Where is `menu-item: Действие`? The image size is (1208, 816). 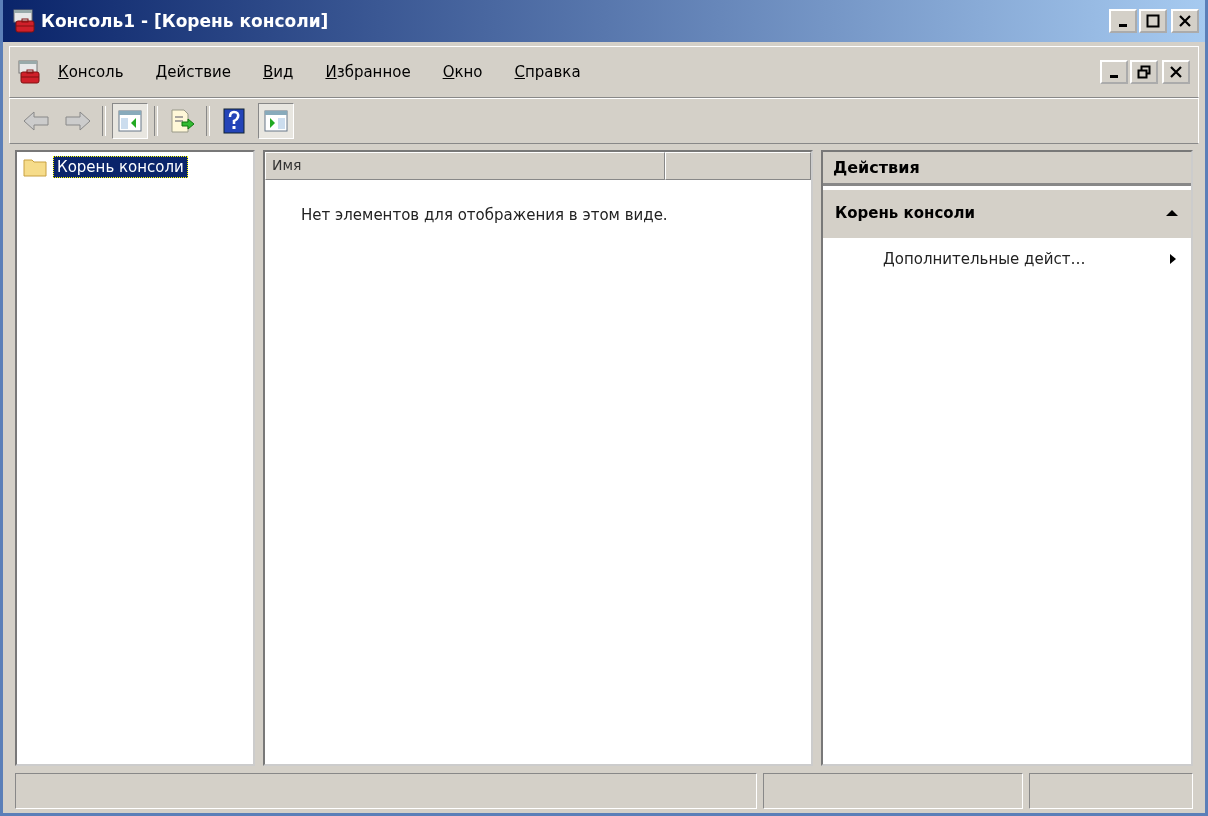
menu-item: Действие is located at coordinates (193, 72).